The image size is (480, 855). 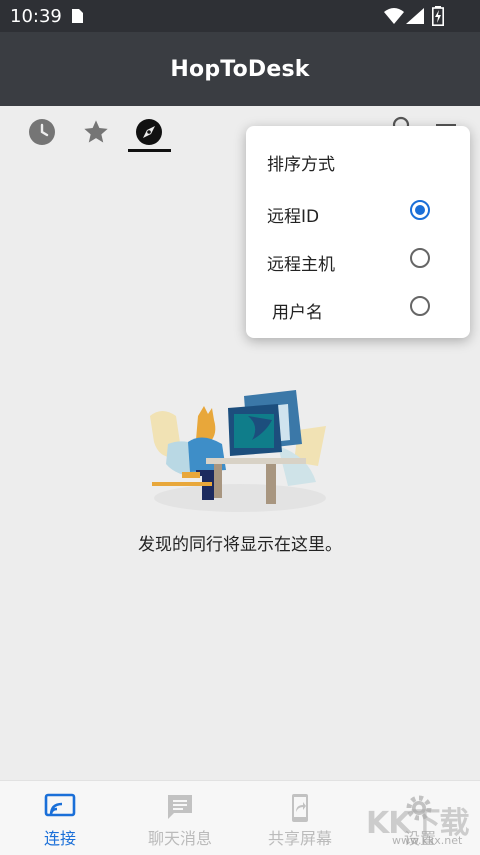 I want to click on sort-option-username: 用户名, so click(x=358, y=308).